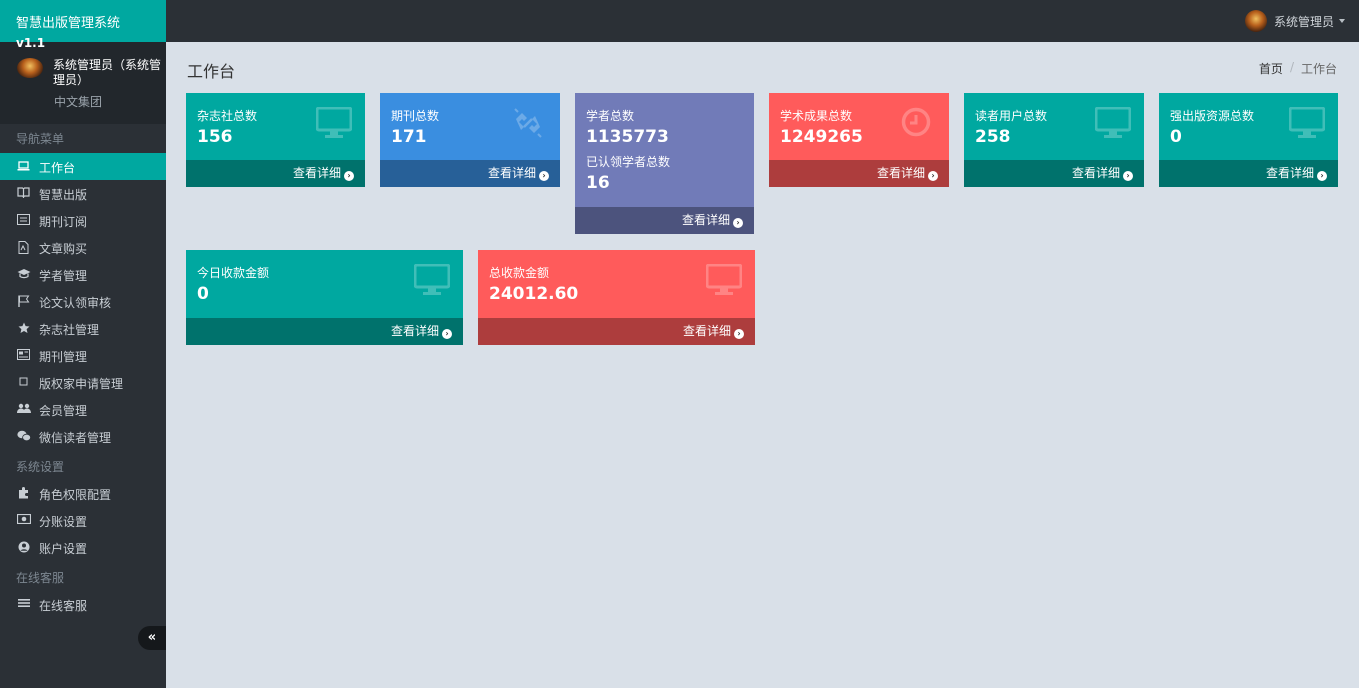 The height and width of the screenshot is (688, 1359). What do you see at coordinates (24, 436) in the screenshot?
I see `wechat-icon` at bounding box center [24, 436].